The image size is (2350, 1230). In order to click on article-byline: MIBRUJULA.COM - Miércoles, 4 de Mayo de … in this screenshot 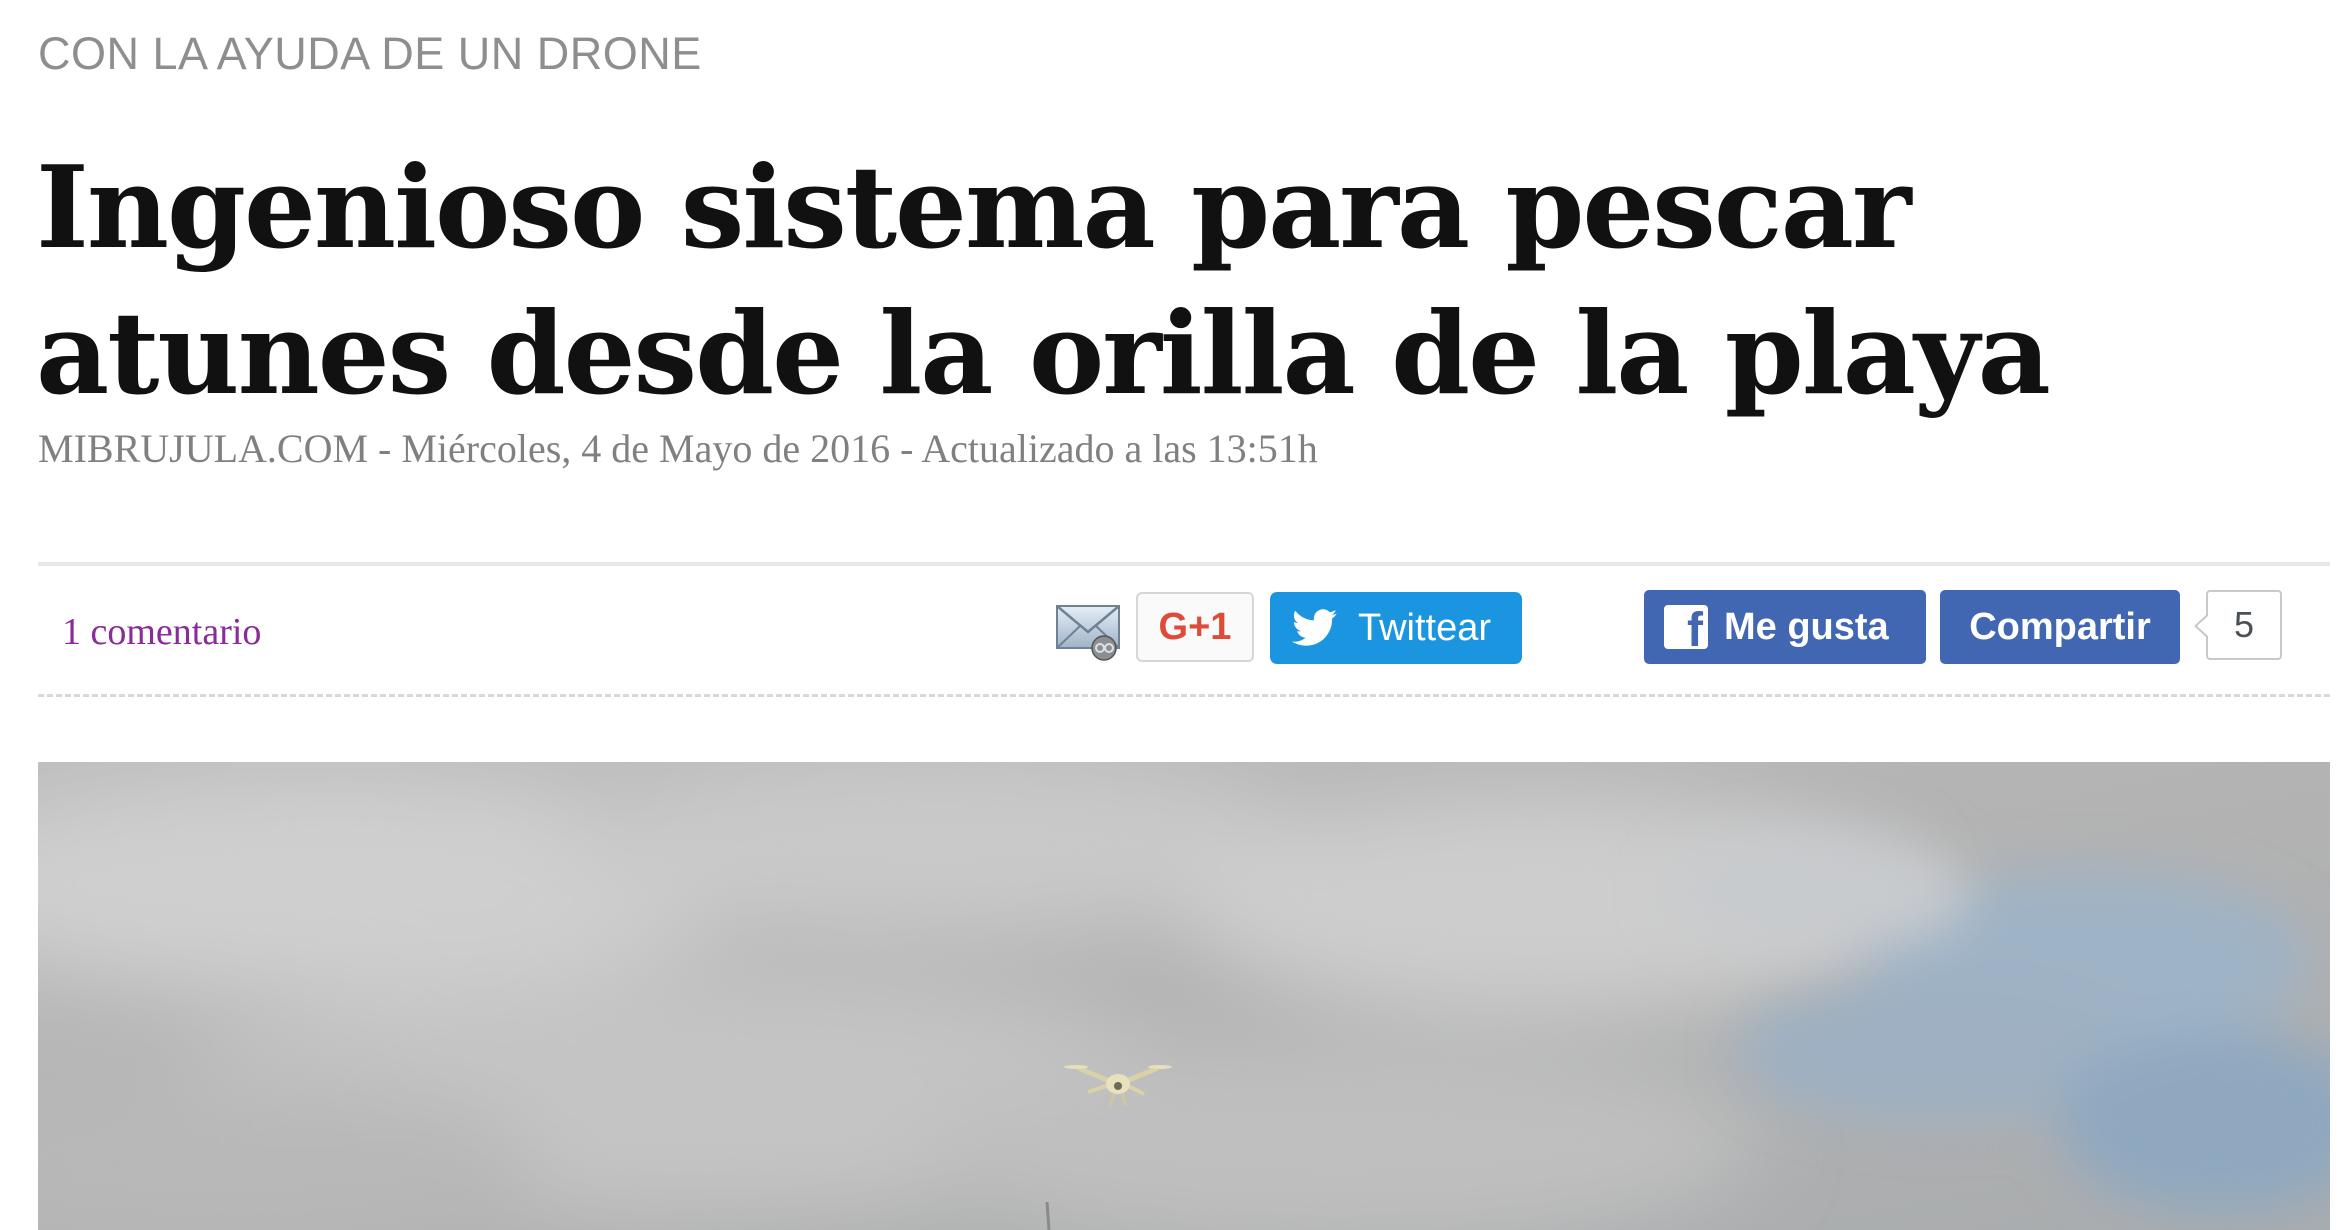, I will do `click(678, 448)`.